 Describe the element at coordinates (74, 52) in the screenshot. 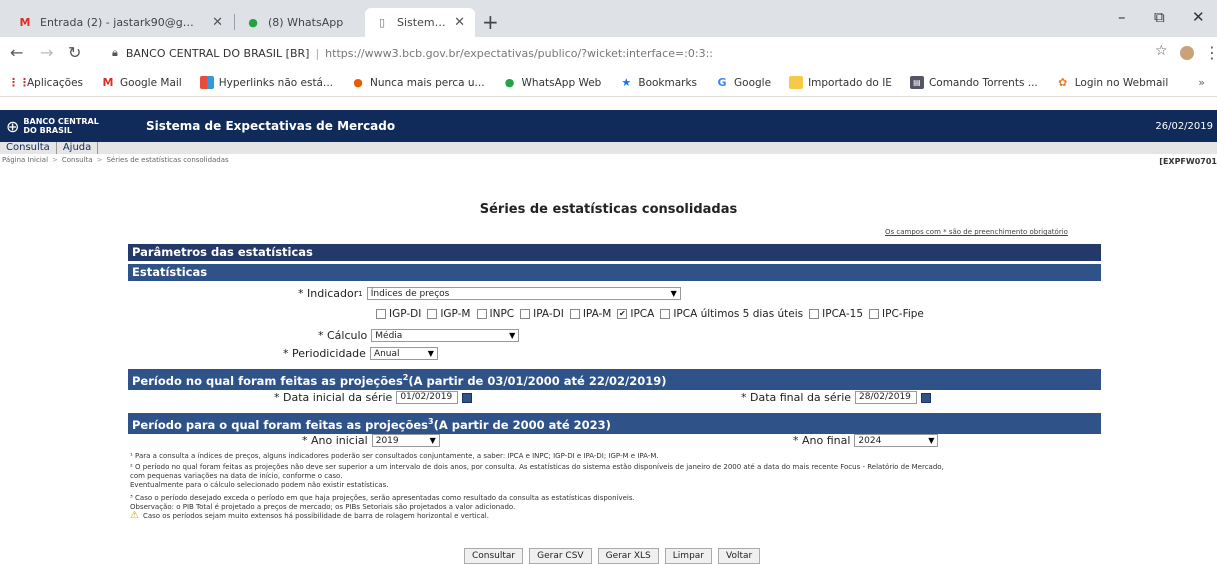

I see `reload-icon: ↻` at that location.